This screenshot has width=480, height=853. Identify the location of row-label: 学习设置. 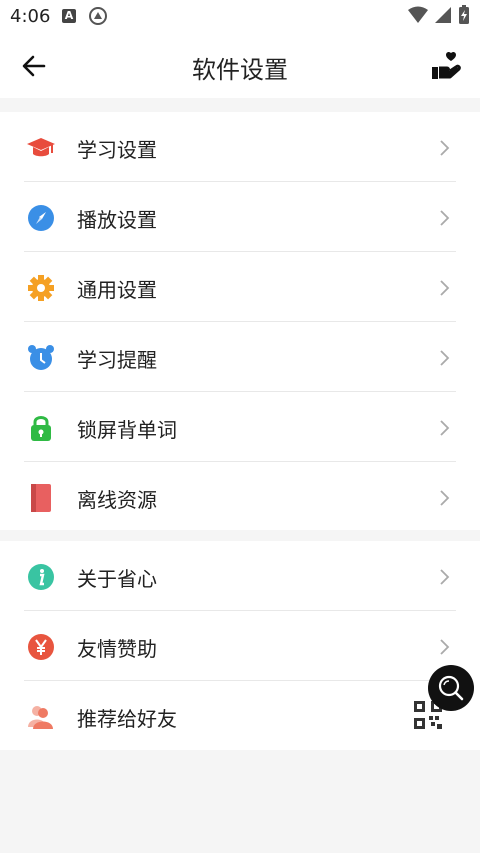
(117, 150).